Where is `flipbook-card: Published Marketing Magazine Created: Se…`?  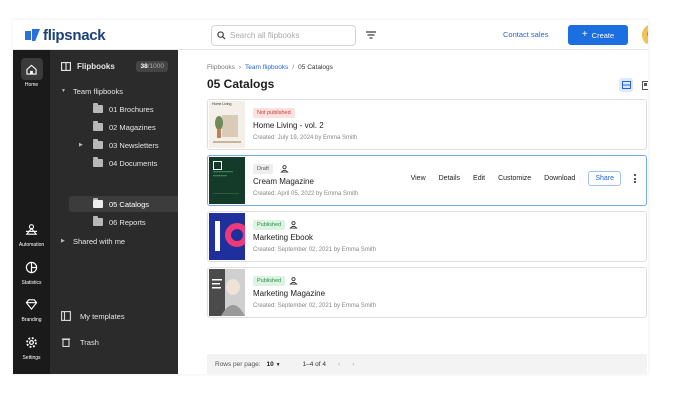
flipbook-card: Published Marketing Magazine Created: Se… is located at coordinates (427, 292).